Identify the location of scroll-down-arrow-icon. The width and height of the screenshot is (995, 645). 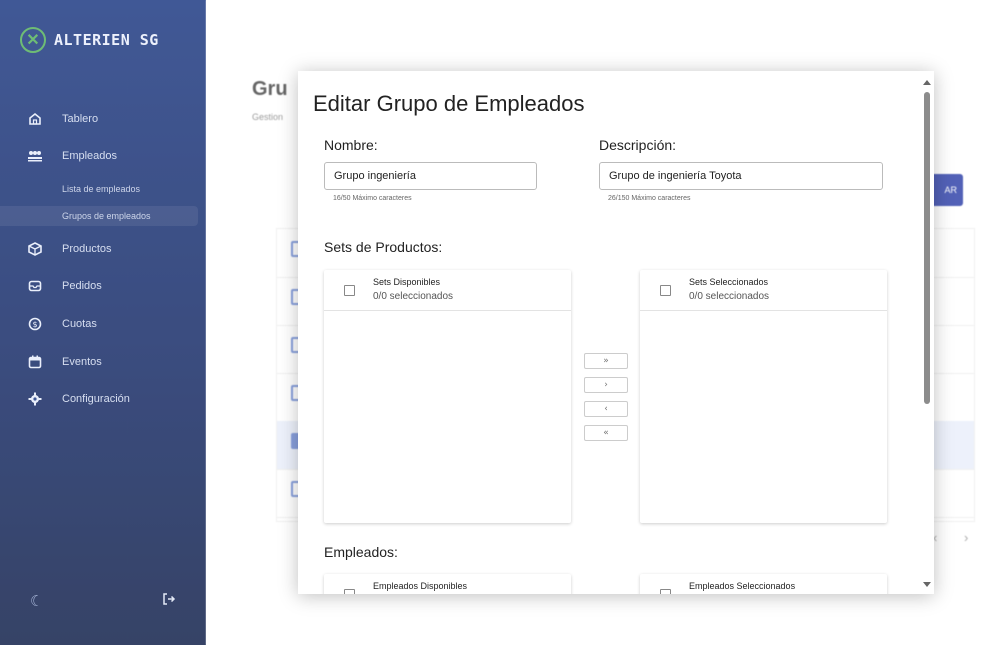
(927, 584).